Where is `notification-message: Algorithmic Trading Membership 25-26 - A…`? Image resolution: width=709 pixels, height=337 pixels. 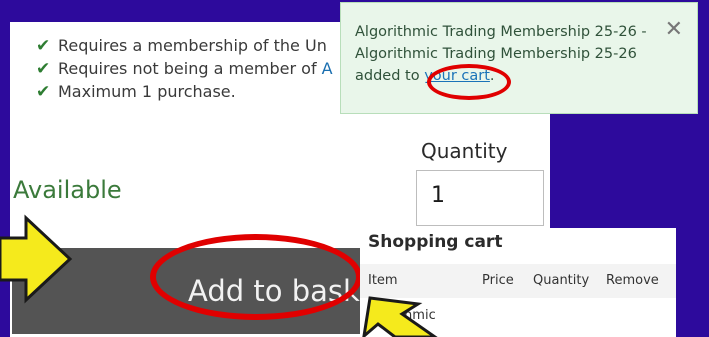
notification-message: Algorithmic Trading Membership 25-26 - A… is located at coordinates (510, 54).